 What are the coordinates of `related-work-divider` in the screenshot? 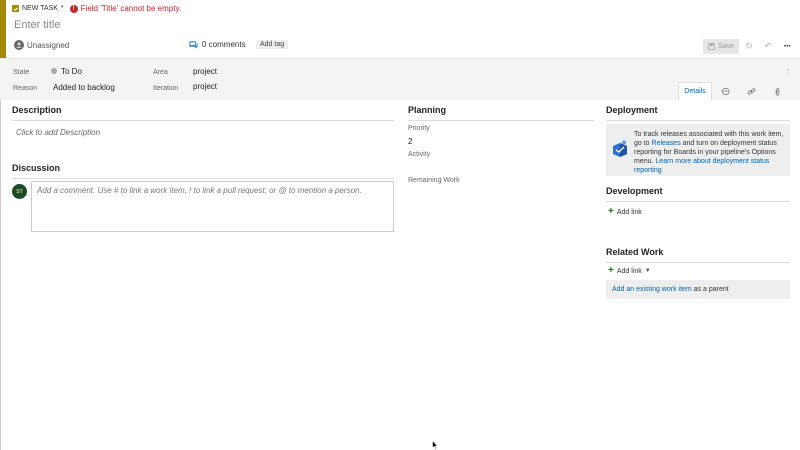 It's located at (698, 262).